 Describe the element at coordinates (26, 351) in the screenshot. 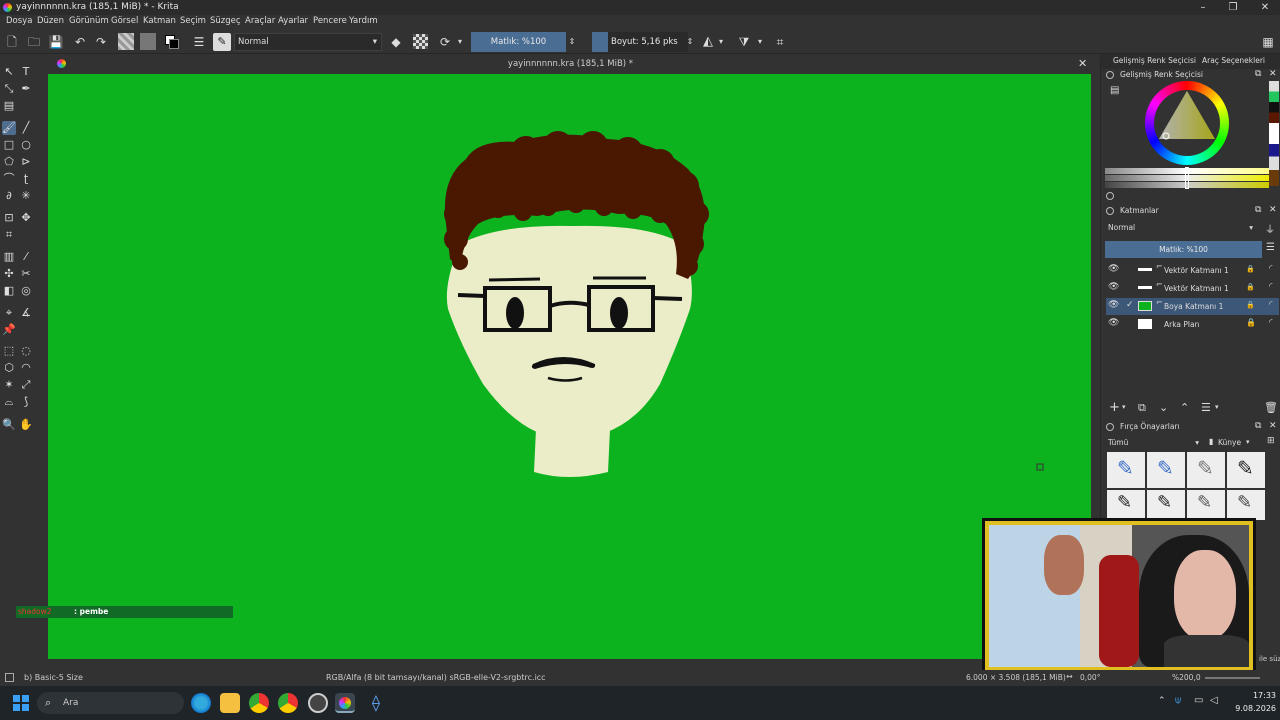

I see `ellipse-select-icon: ◌` at that location.